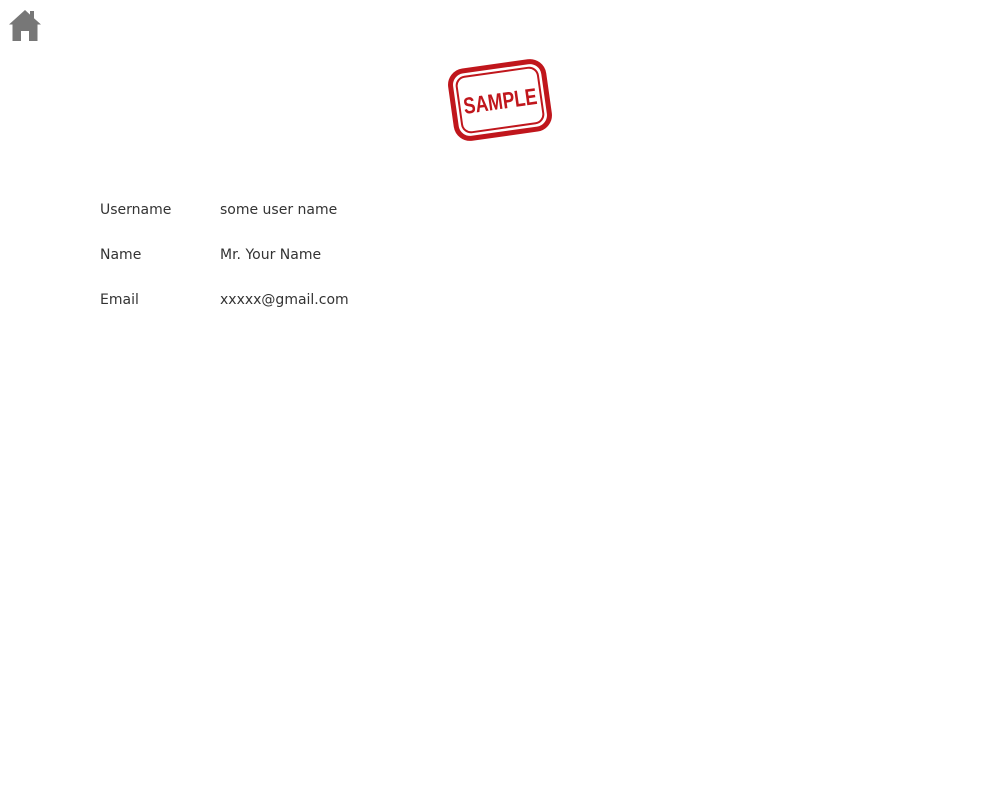  I want to click on sample-stamp-logo: SAMPLE, so click(500, 100).